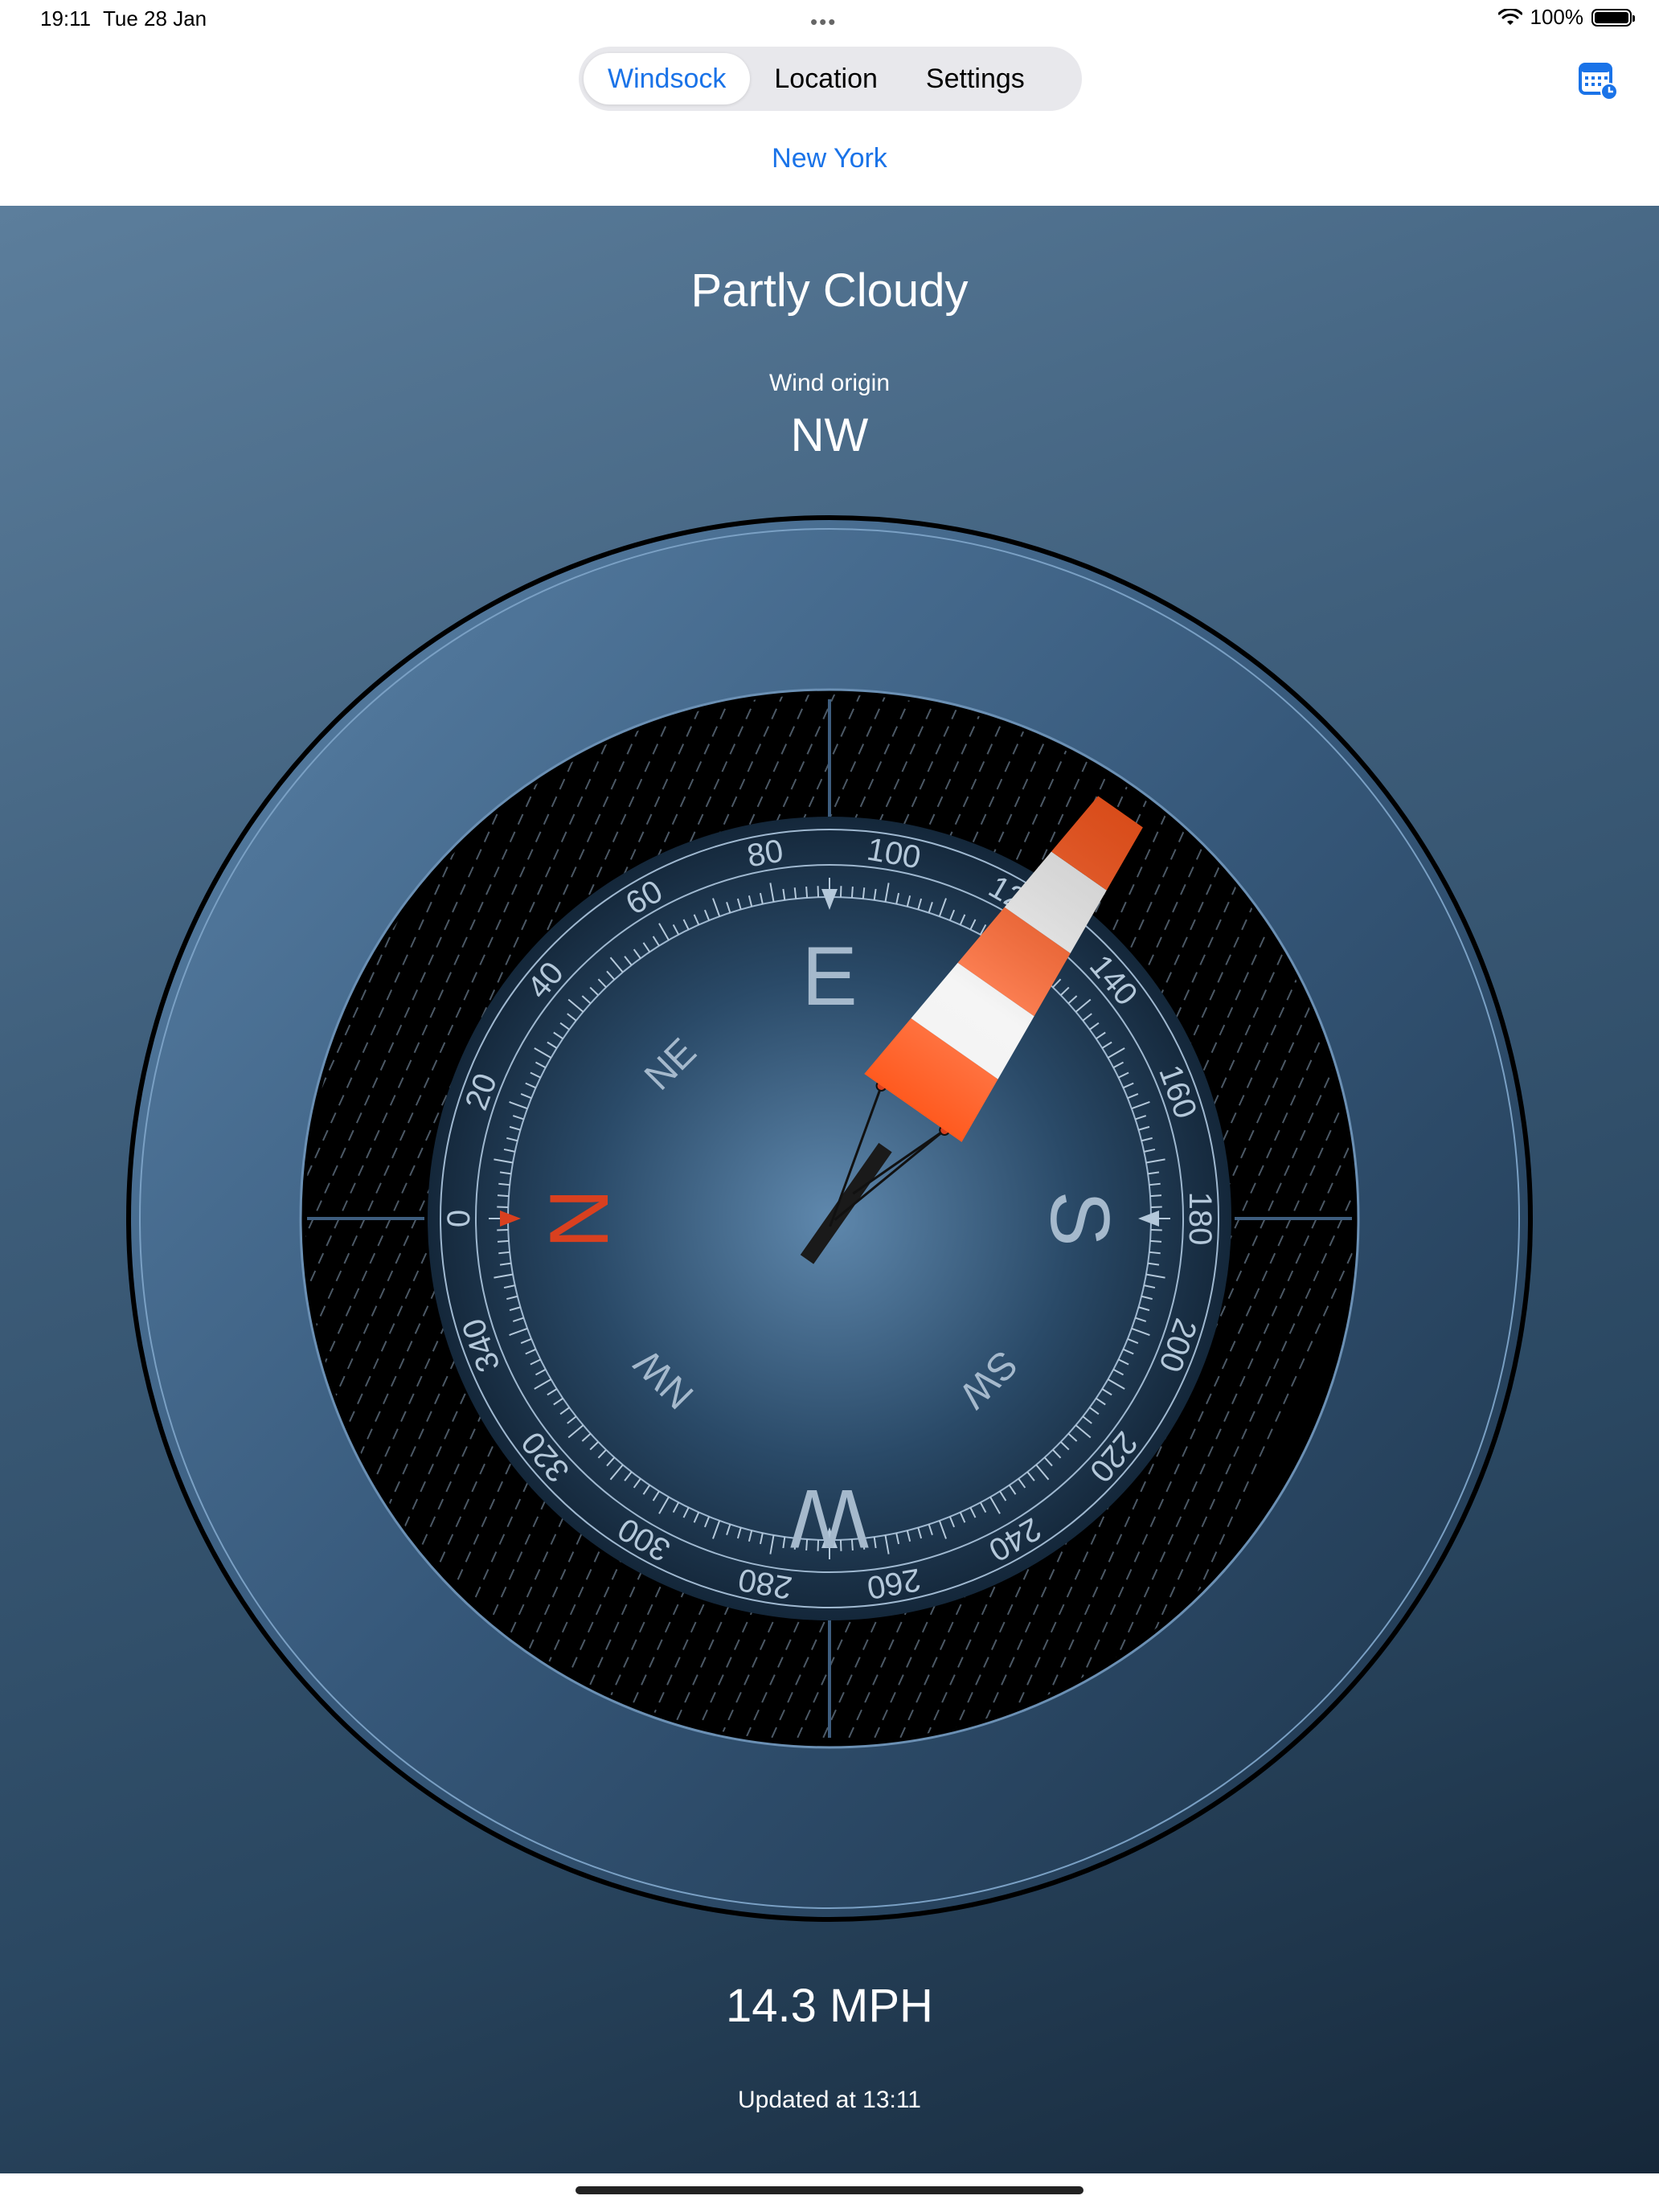 The image size is (1659, 2212). I want to click on tab-bar: Windsock Location Settings, so click(830, 79).